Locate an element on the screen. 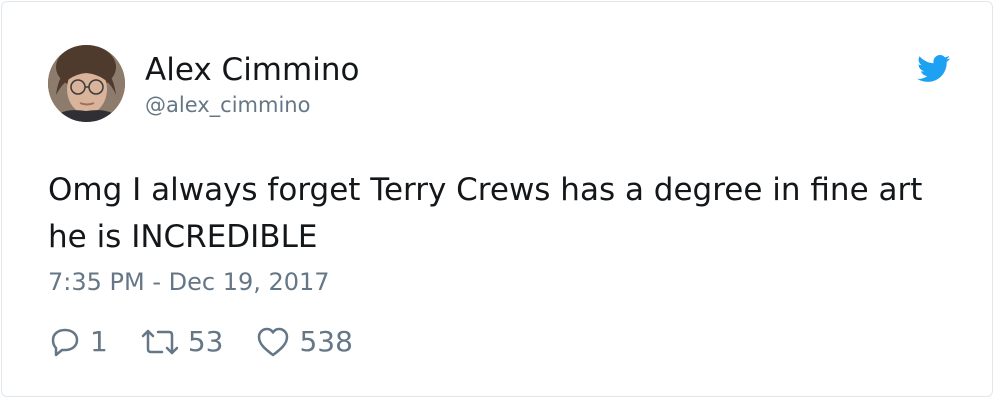 The image size is (996, 400). retweet-count: 53 is located at coordinates (205, 341).